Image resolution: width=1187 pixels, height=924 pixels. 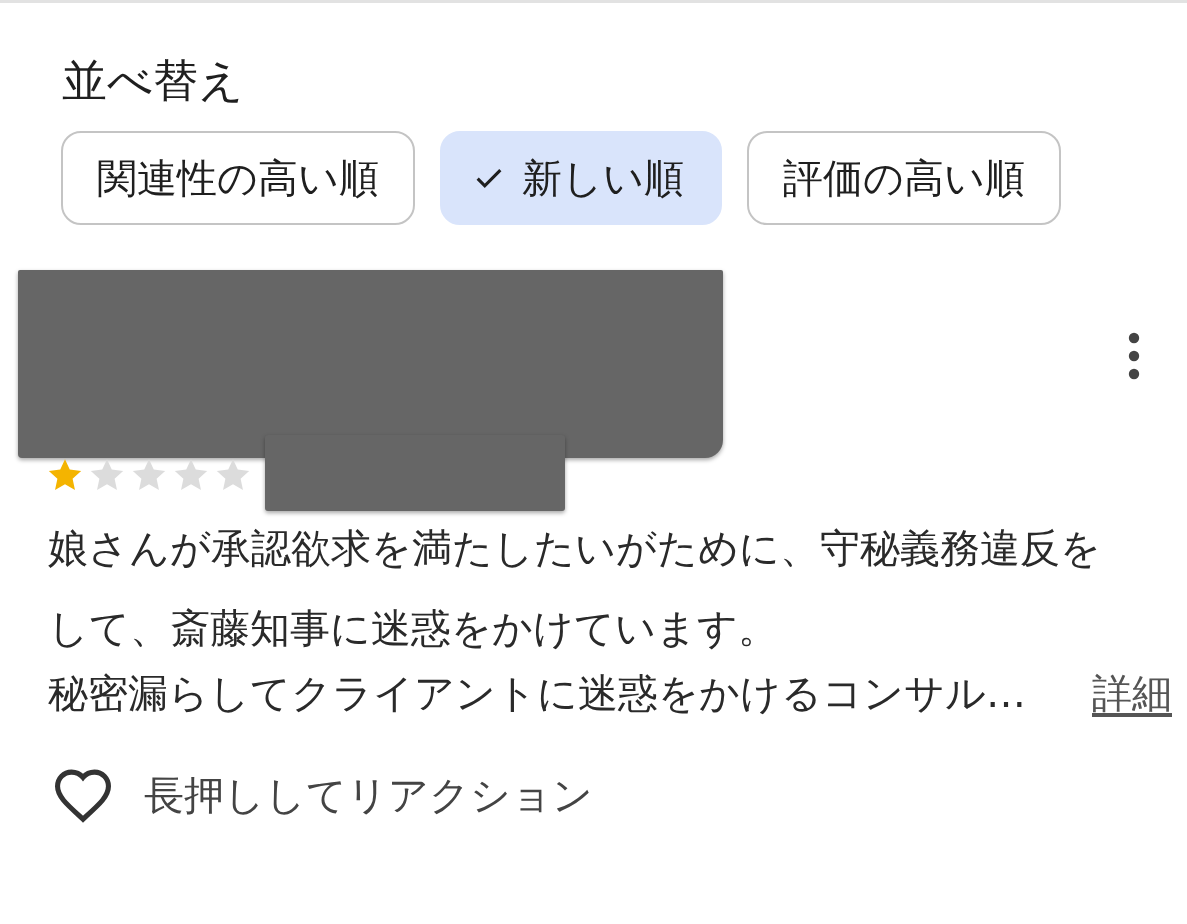 What do you see at coordinates (581, 178) in the screenshot?
I see `sort-chip: 新しい順` at bounding box center [581, 178].